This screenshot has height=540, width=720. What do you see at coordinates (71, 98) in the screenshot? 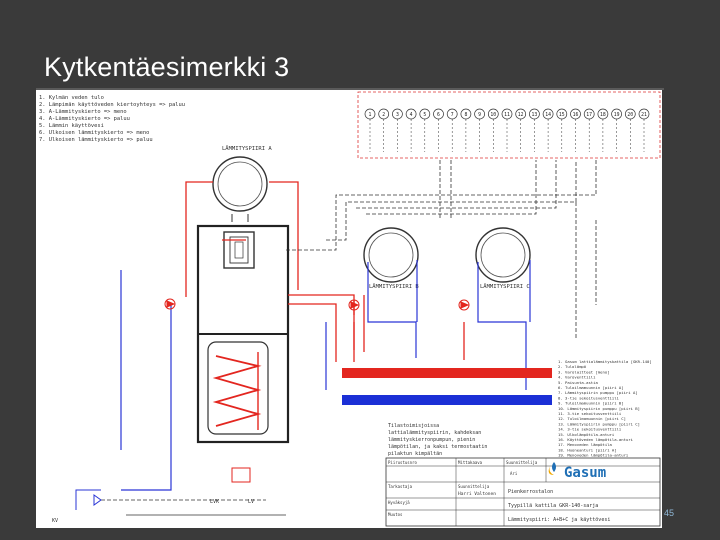
I see `legend-line: 1. Kylmän veden tulo` at bounding box center [71, 98].